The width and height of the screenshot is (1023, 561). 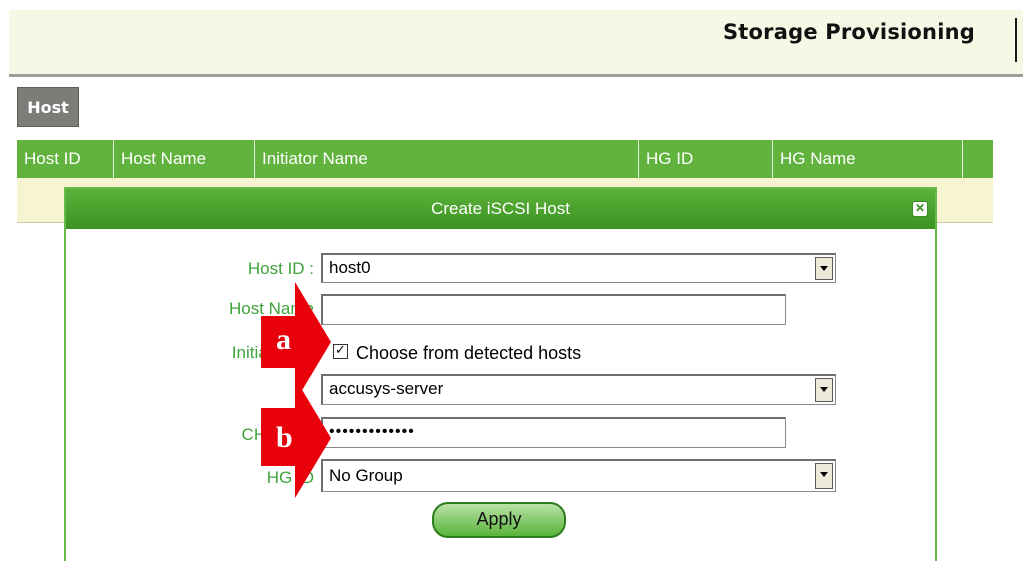 I want to click on column-host-name: Host Name, so click(x=184, y=159).